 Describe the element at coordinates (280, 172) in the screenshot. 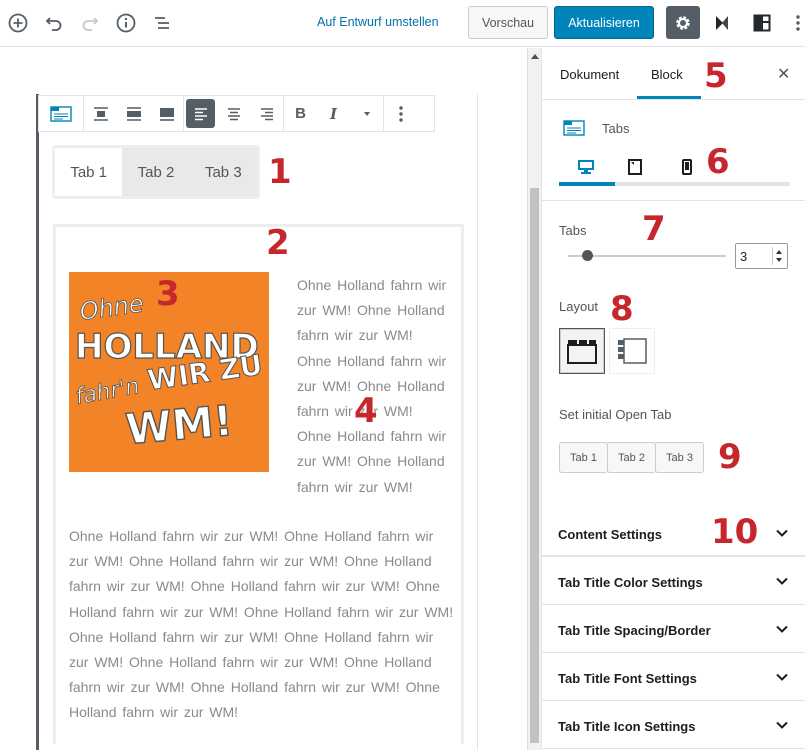

I see `annotation-1: 1` at that location.